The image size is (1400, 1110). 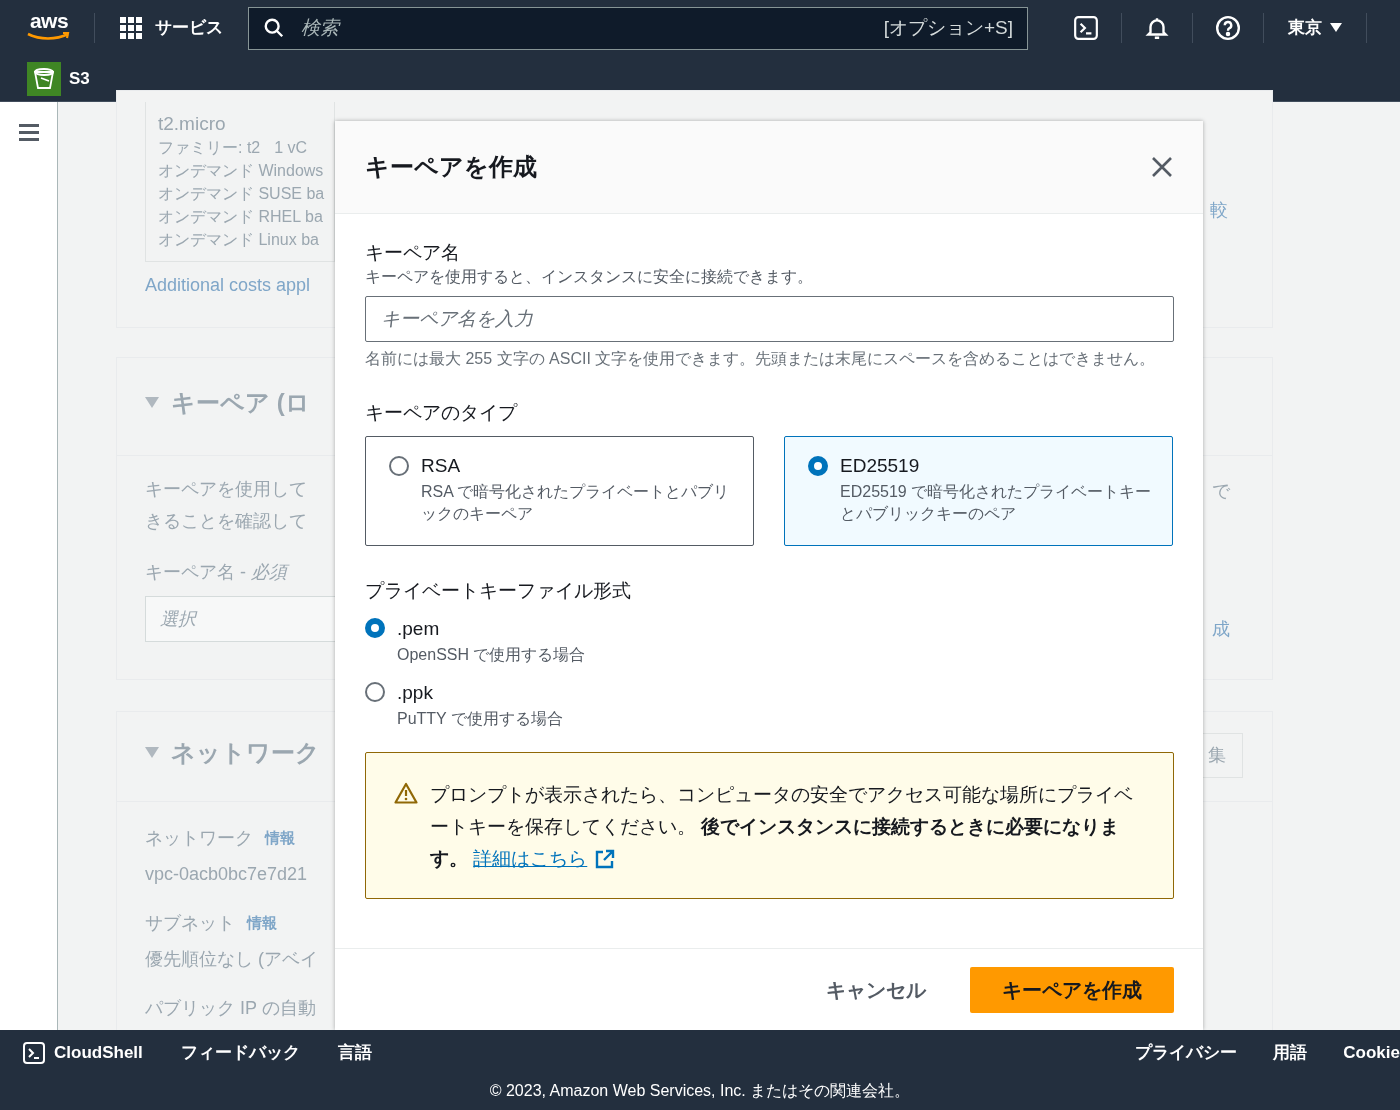 What do you see at coordinates (190, 923) in the screenshot?
I see `field-label: サブネット` at bounding box center [190, 923].